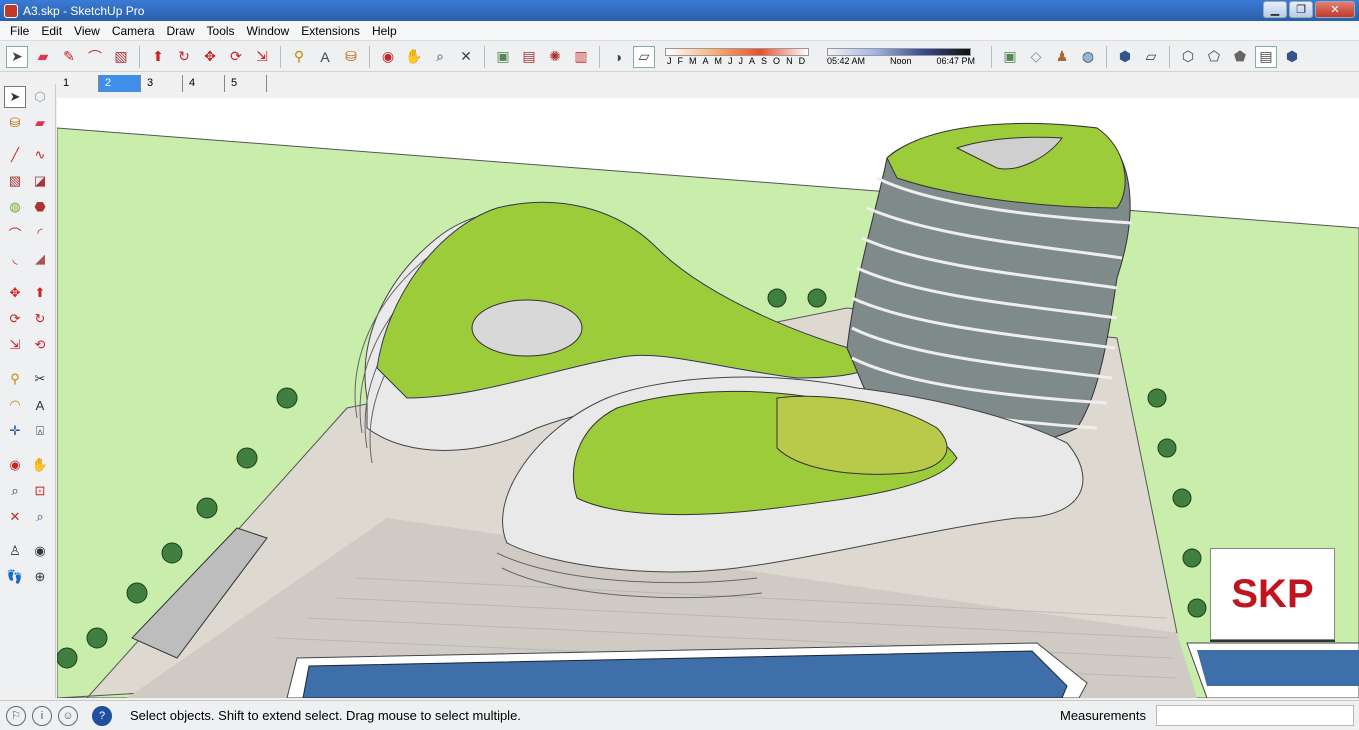 The width and height of the screenshot is (1359, 730). I want to click on offset-tool-icon: ⟲, so click(40, 345).